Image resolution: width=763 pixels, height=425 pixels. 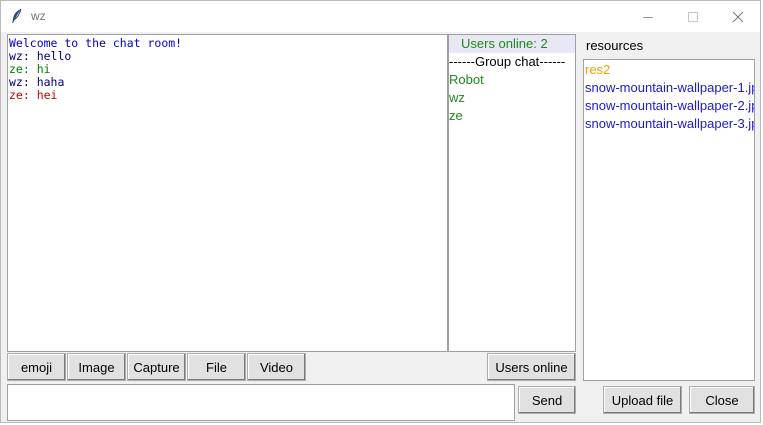 What do you see at coordinates (156, 367) in the screenshot?
I see `capture-button: Capture` at bounding box center [156, 367].